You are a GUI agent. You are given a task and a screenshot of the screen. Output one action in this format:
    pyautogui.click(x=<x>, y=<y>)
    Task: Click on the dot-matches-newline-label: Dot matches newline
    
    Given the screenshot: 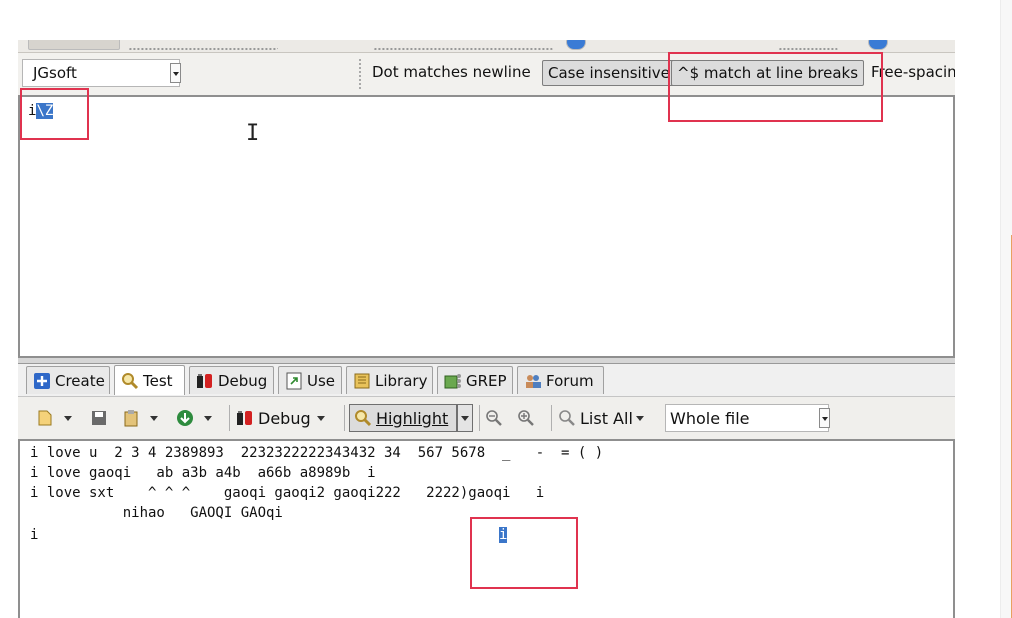 What is the action you would take?
    pyautogui.click(x=451, y=72)
    